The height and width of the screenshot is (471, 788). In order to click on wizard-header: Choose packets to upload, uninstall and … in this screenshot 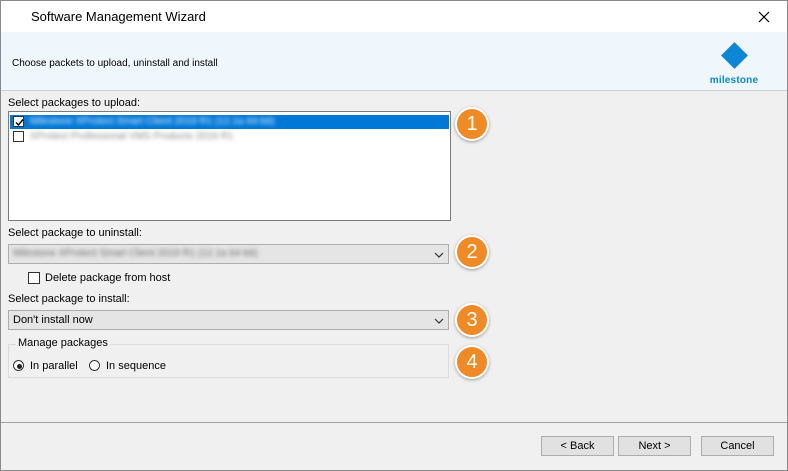, I will do `click(394, 61)`.